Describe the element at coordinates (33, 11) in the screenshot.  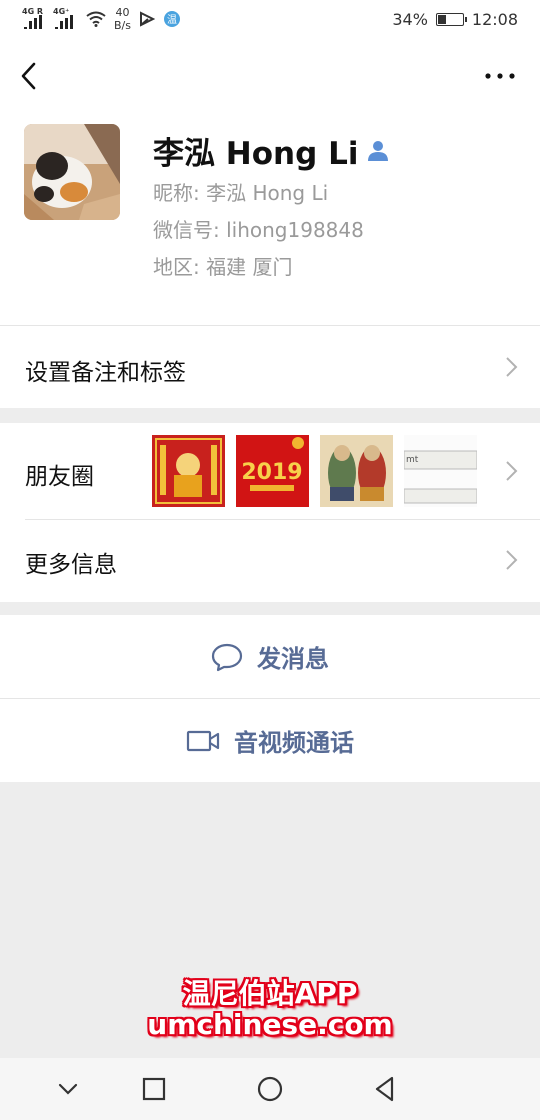
I see `network-tag: 4G R` at that location.